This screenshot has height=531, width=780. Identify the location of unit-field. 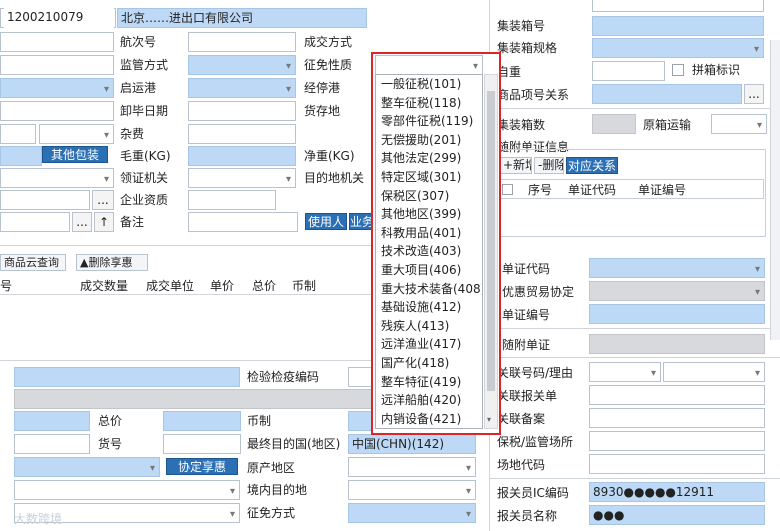
(52, 444).